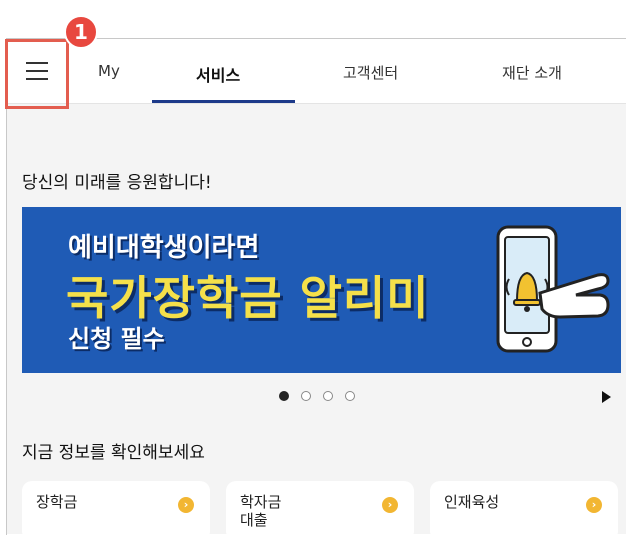  I want to click on card-student-loan: 학자금 대출 ›, so click(320, 511).